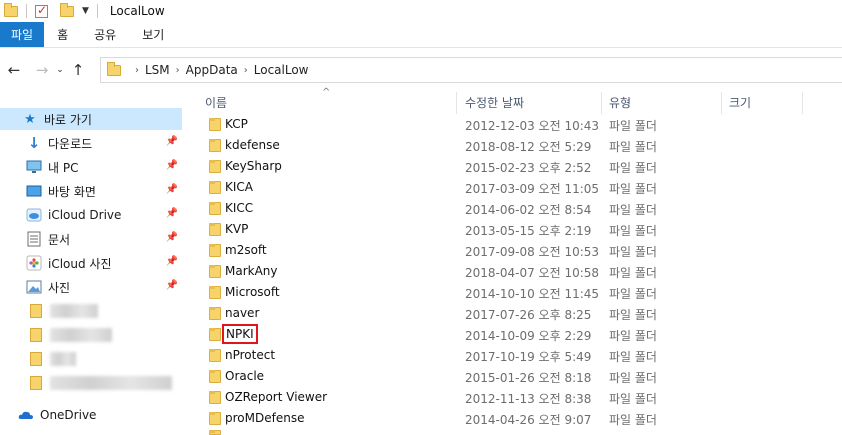 The image size is (842, 435). Describe the element at coordinates (237, 229) in the screenshot. I see `file-name: KVP` at that location.